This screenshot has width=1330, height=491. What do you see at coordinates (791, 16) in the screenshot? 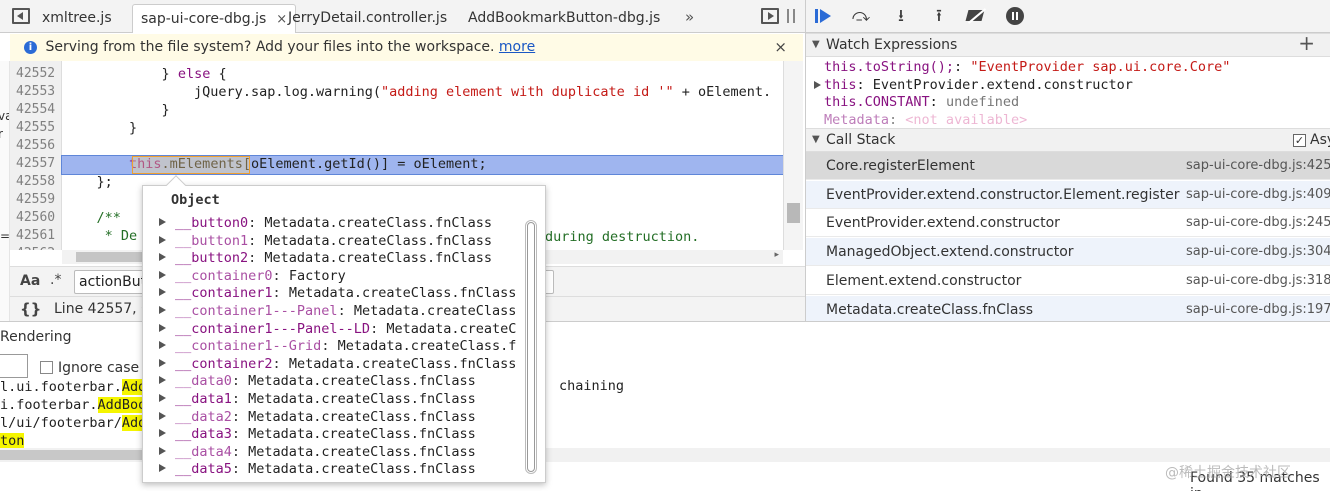
I see `more-tools-icon` at bounding box center [791, 16].